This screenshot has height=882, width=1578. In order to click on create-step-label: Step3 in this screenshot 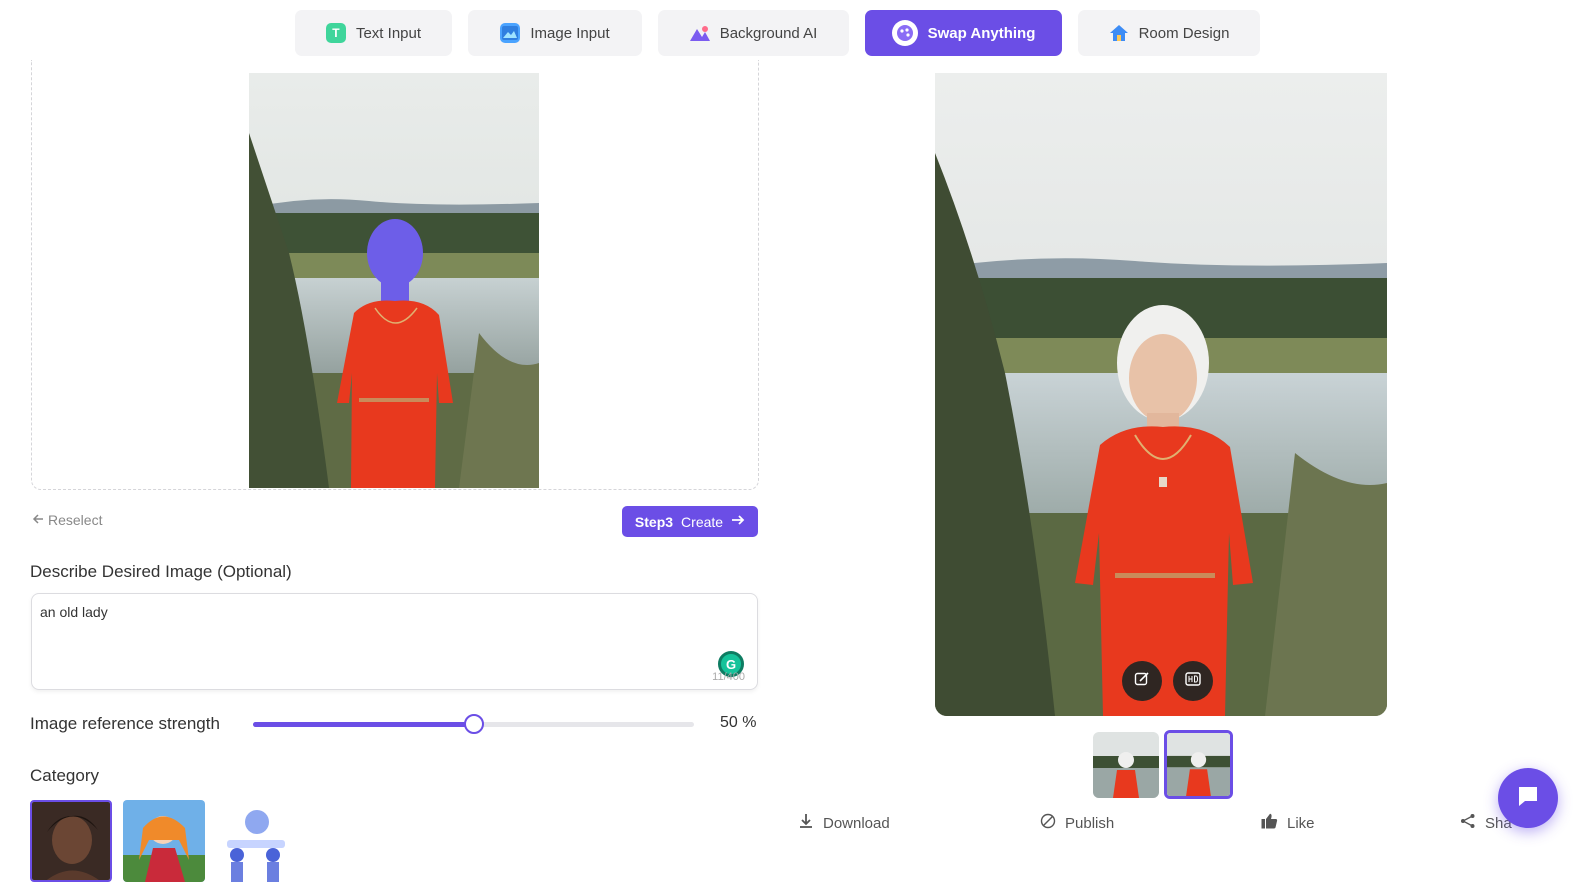, I will do `click(654, 521)`.